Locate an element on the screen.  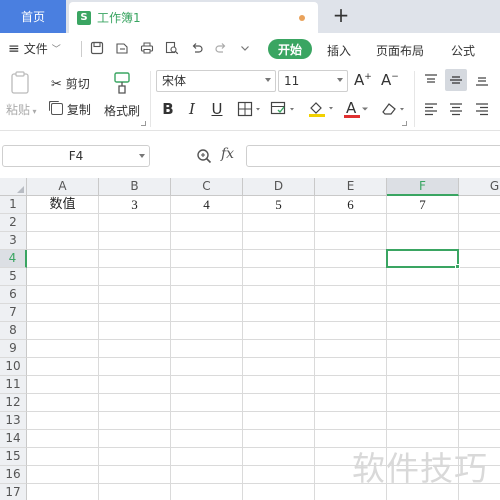
row-header-16: 16 is located at coordinates (13, 475).